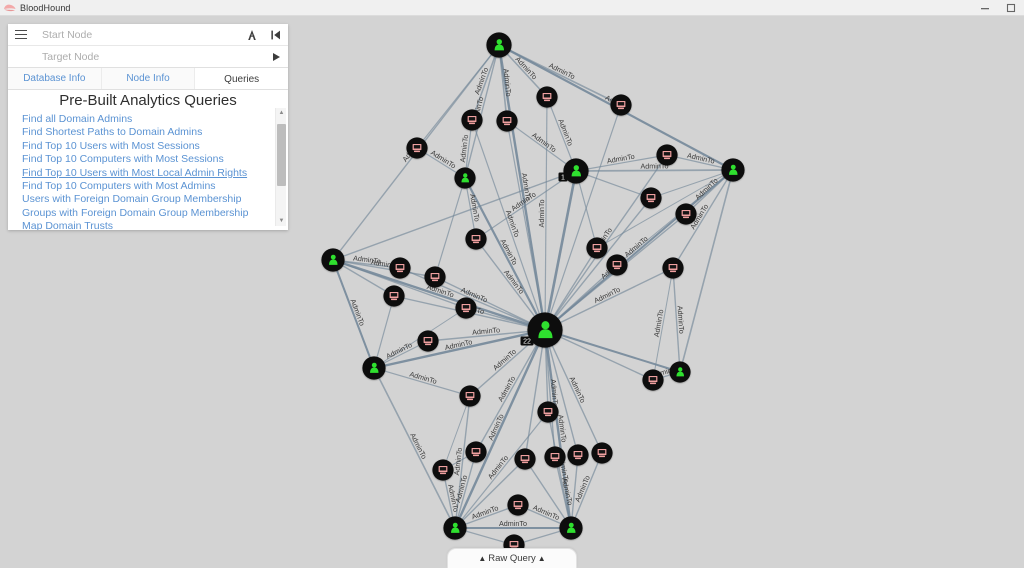 This screenshot has width=1024, height=568. What do you see at coordinates (527, 342) in the screenshot?
I see `node-badge-count: 22` at bounding box center [527, 342].